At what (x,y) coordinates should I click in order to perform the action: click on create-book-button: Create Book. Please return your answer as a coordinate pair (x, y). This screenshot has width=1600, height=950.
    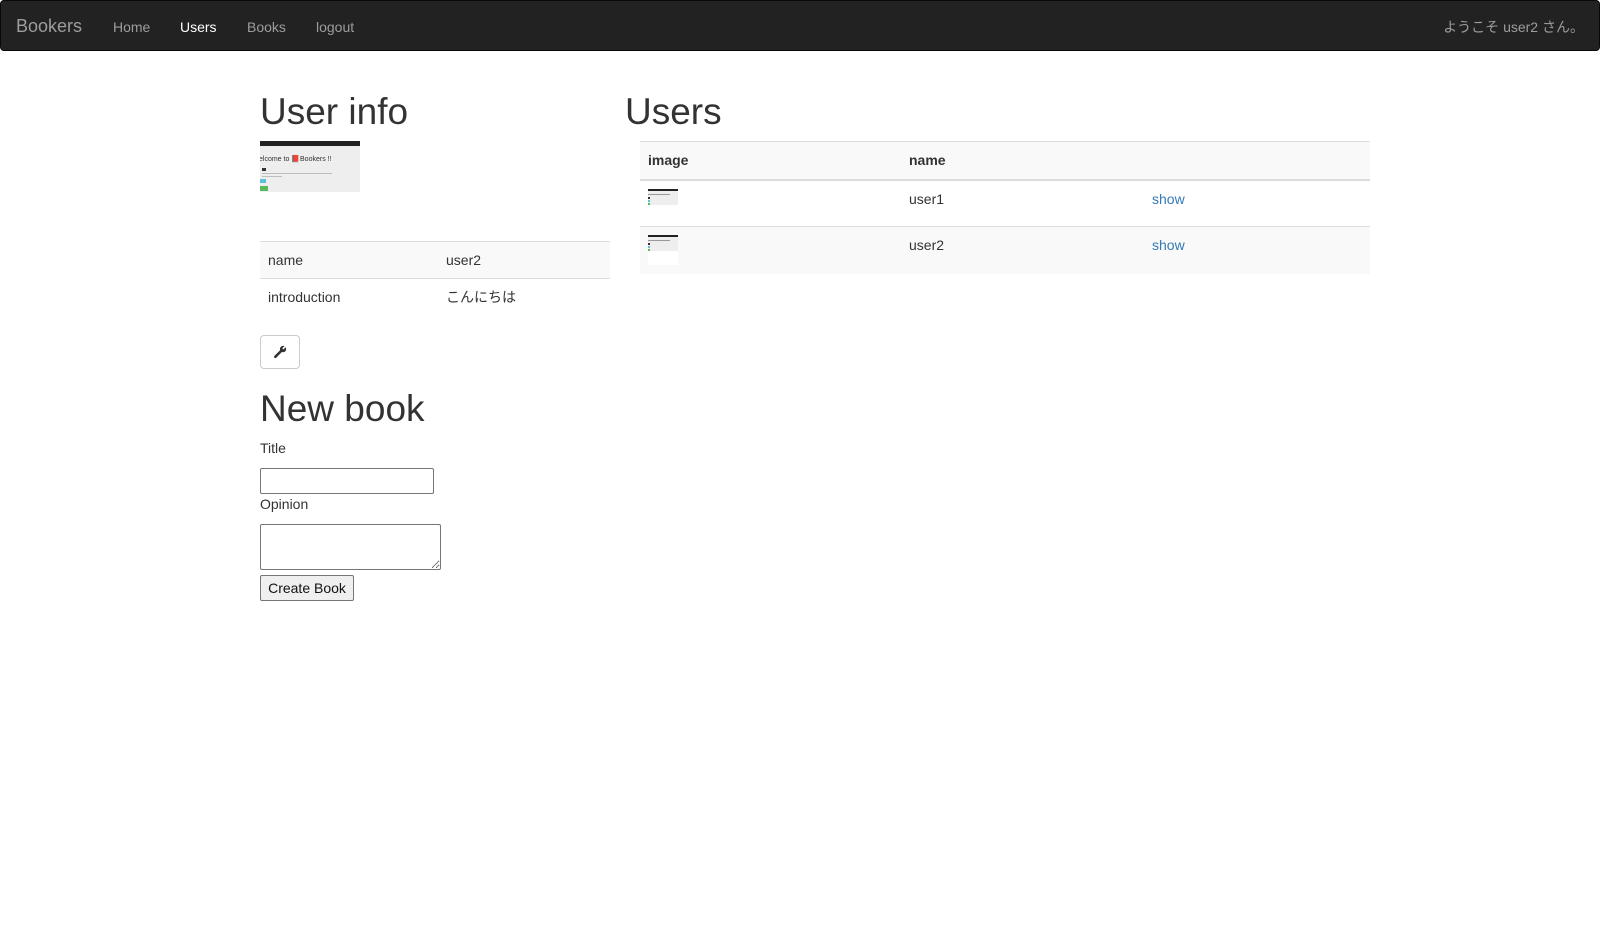
    Looking at the image, I should click on (307, 588).